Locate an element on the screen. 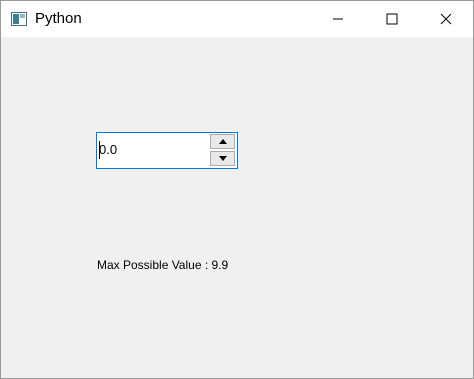 This screenshot has height=379, width=474. arrow-up-icon is located at coordinates (222, 141).